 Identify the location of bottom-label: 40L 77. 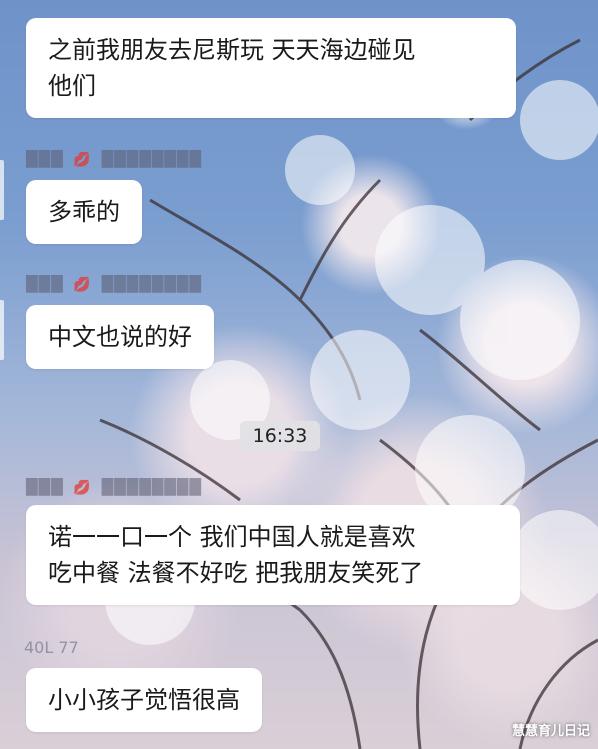
(51, 647).